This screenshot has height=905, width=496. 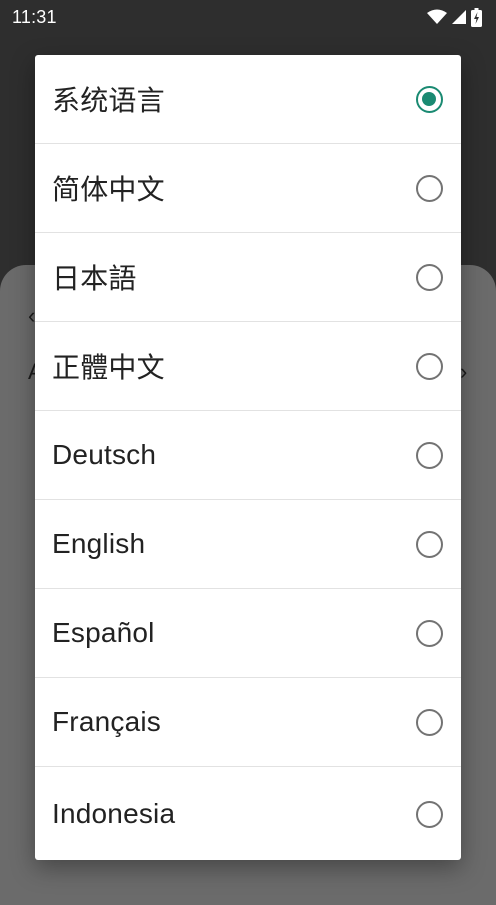 I want to click on language-option-japanese: 日本語, so click(x=248, y=277).